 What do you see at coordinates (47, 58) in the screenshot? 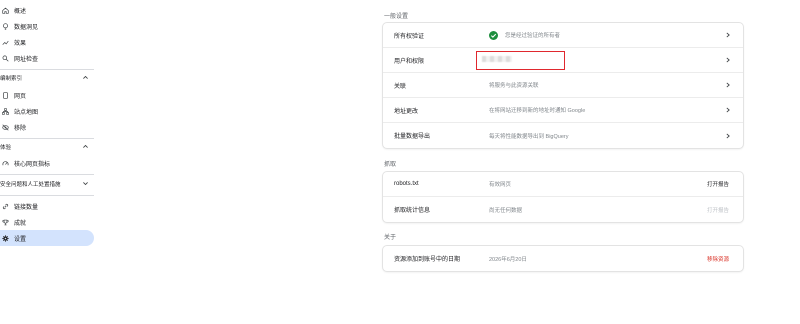
I see `sidebar-item-url-inspection: 网址检查` at bounding box center [47, 58].